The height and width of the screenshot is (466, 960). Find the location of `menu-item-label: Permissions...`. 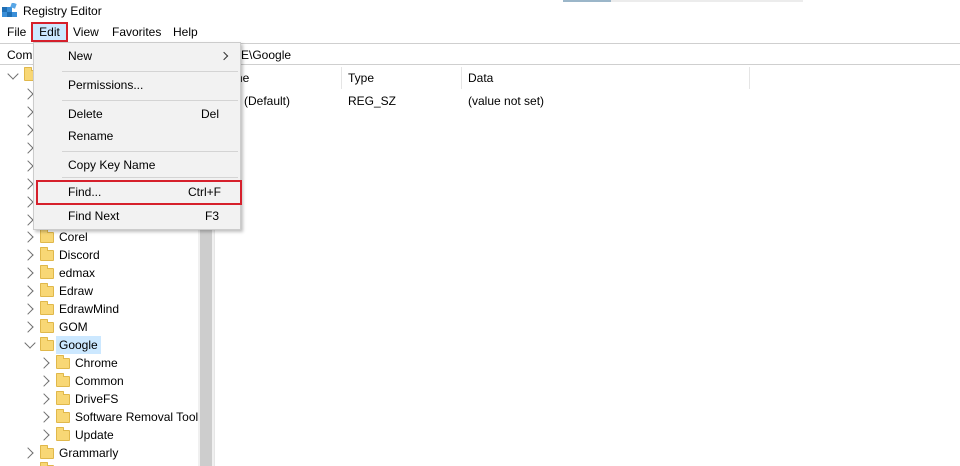

menu-item-label: Permissions... is located at coordinates (106, 85).